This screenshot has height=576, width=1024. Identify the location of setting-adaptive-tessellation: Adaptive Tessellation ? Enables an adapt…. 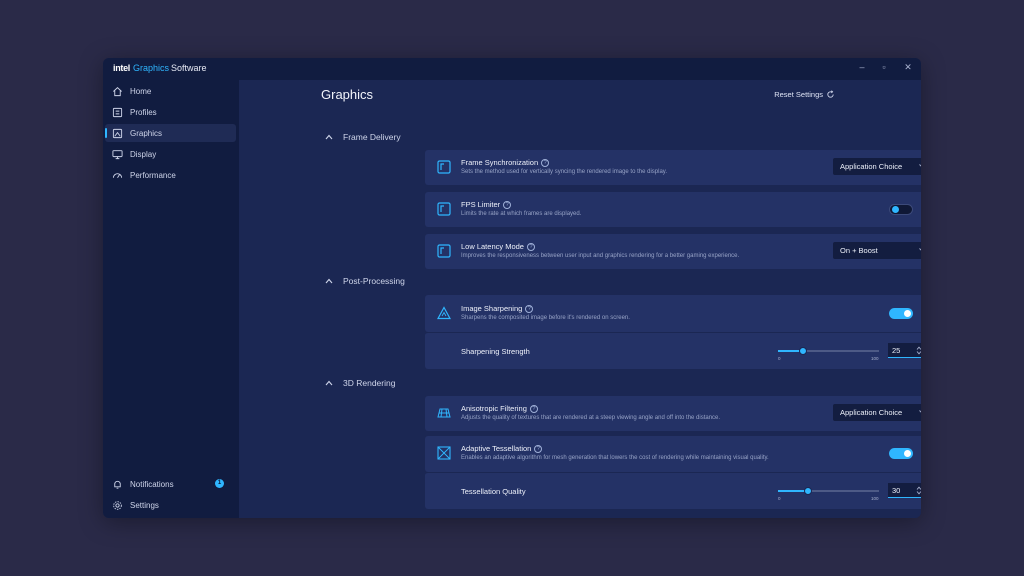
(673, 454).